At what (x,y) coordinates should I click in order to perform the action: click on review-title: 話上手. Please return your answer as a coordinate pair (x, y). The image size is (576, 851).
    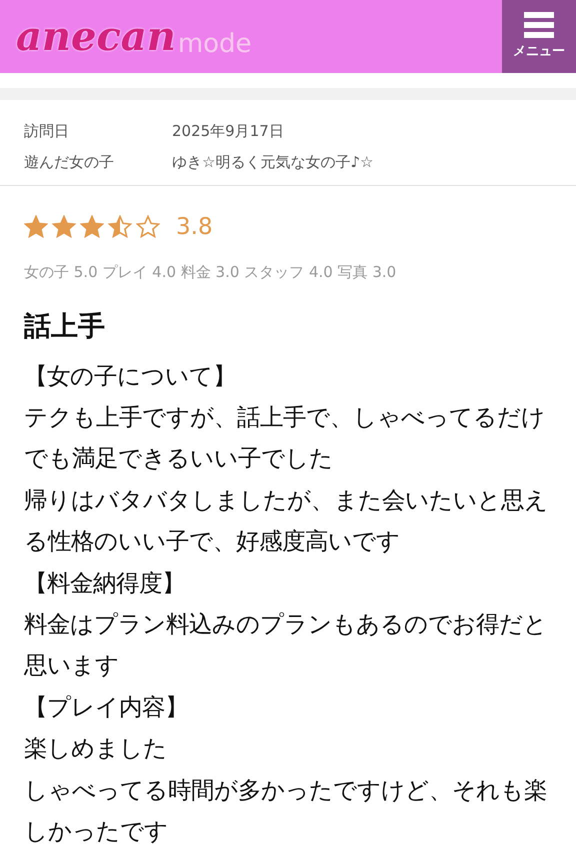
    Looking at the image, I should click on (65, 327).